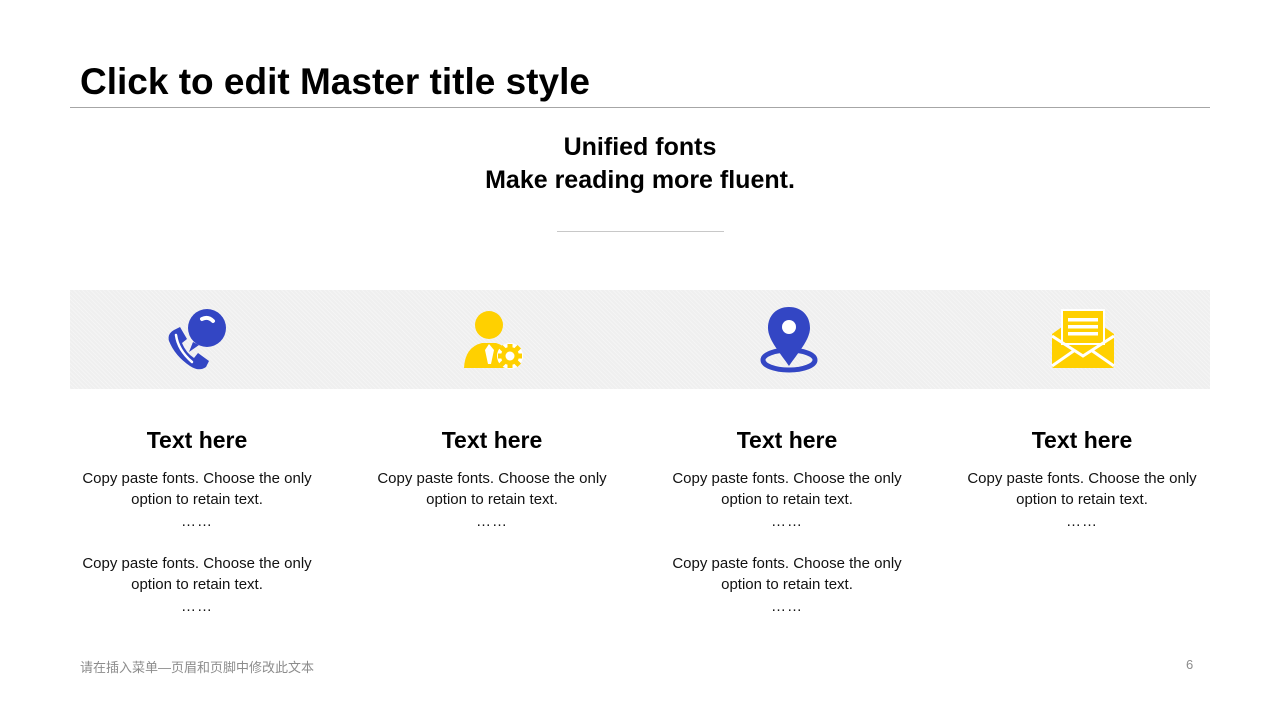 This screenshot has height=720, width=1280. Describe the element at coordinates (1083, 341) in the screenshot. I see `envelope-letter-icon` at that location.